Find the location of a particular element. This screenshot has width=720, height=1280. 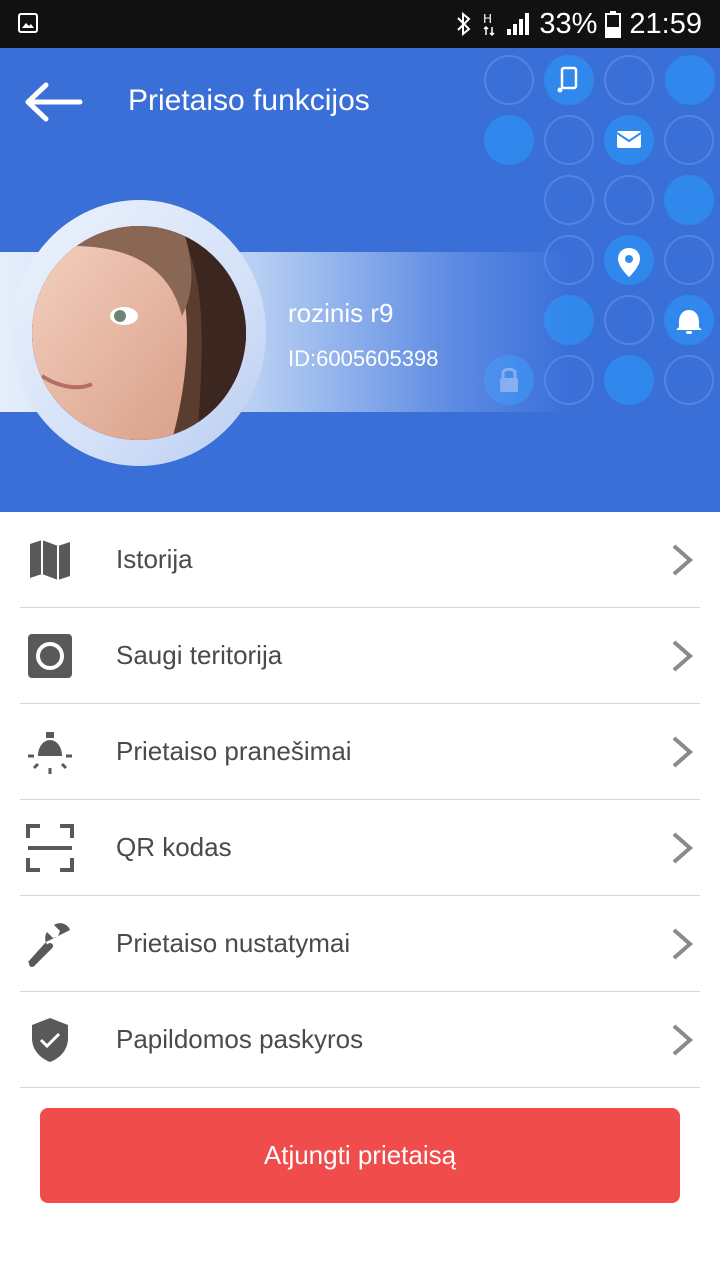

svg-text: H is located at coordinates (487, 19).